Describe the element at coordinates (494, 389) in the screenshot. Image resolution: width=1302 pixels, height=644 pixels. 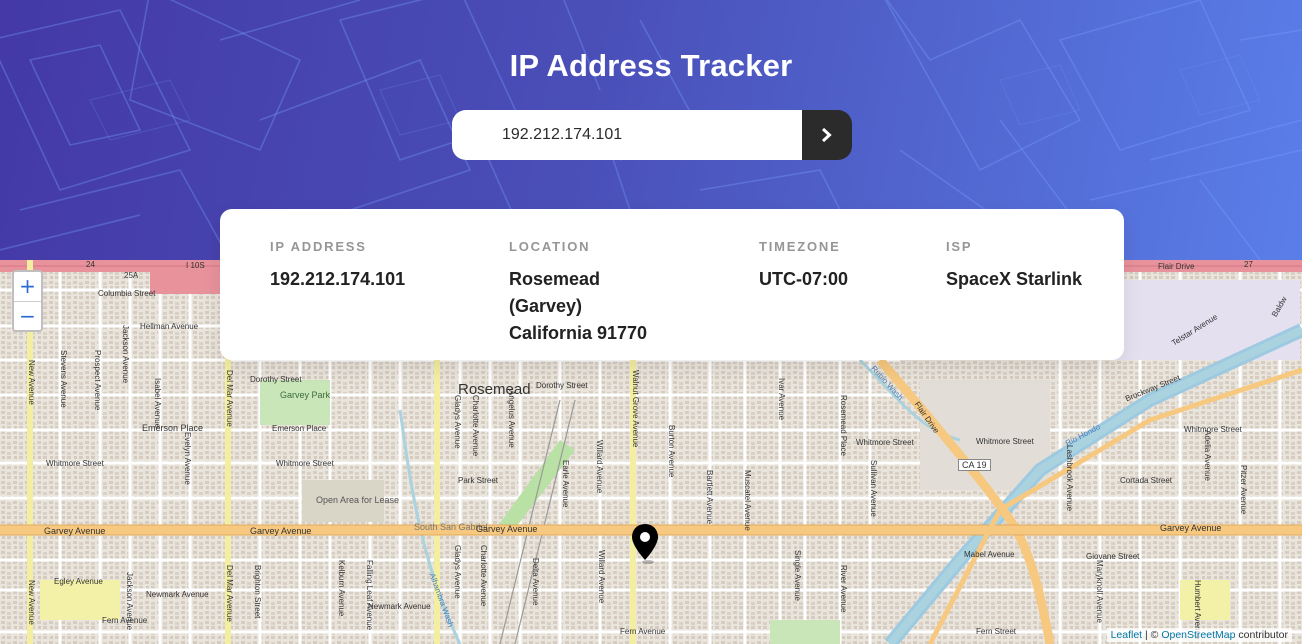
I see `map-label-rosemead: Rosemead` at that location.